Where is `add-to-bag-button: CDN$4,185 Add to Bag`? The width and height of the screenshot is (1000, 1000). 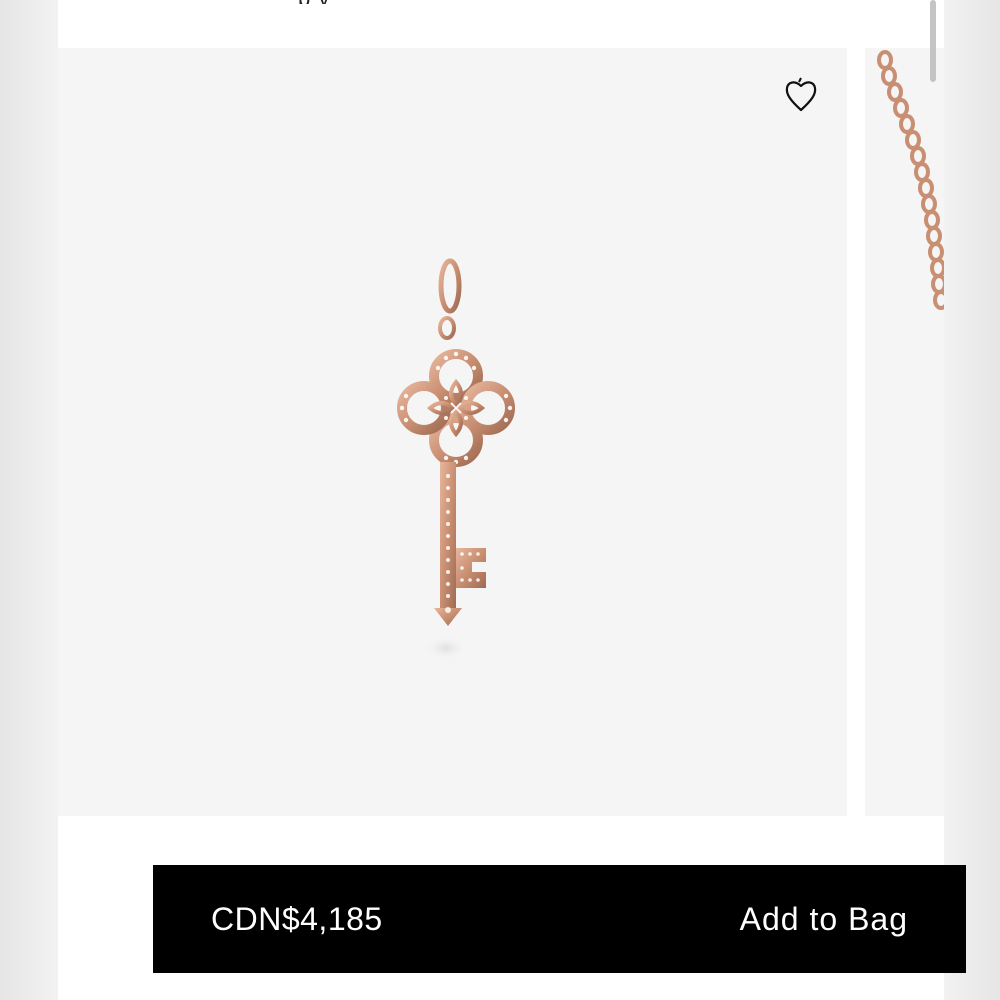 add-to-bag-button: CDN$4,185 Add to Bag is located at coordinates (559, 919).